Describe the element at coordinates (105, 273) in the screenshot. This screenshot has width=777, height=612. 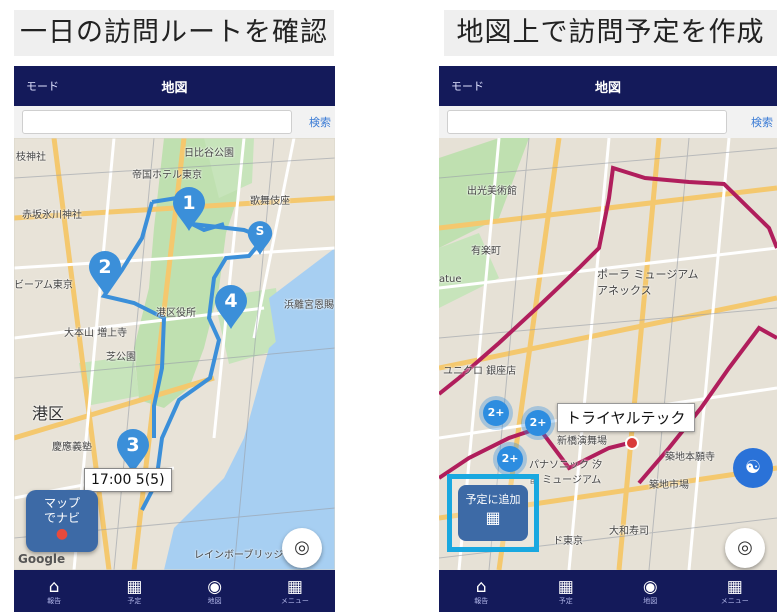
I see `route-pin-2: 2` at that location.